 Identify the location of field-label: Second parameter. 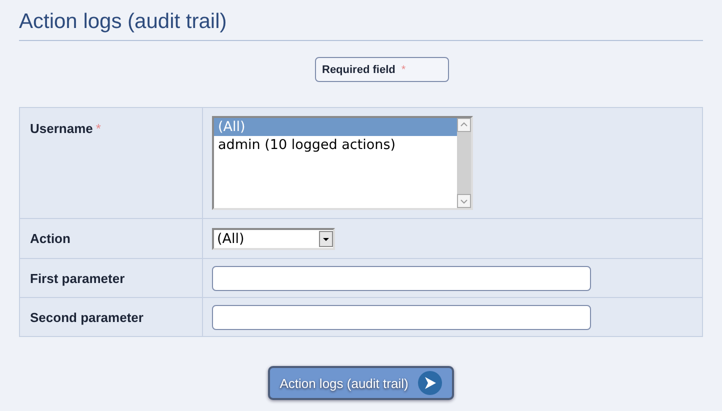
(87, 317).